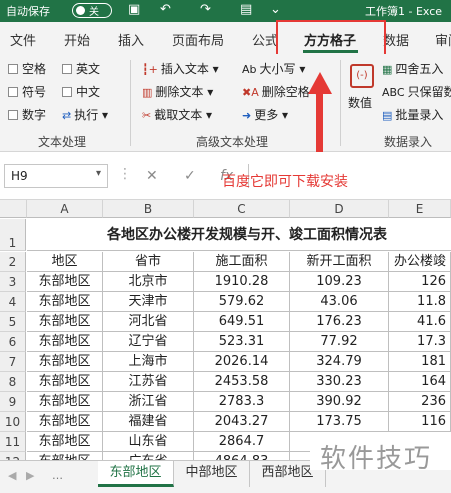 This screenshot has height=493, width=451. What do you see at coordinates (420, 342) in the screenshot?
I see `table-cell: 17.3` at bounding box center [420, 342].